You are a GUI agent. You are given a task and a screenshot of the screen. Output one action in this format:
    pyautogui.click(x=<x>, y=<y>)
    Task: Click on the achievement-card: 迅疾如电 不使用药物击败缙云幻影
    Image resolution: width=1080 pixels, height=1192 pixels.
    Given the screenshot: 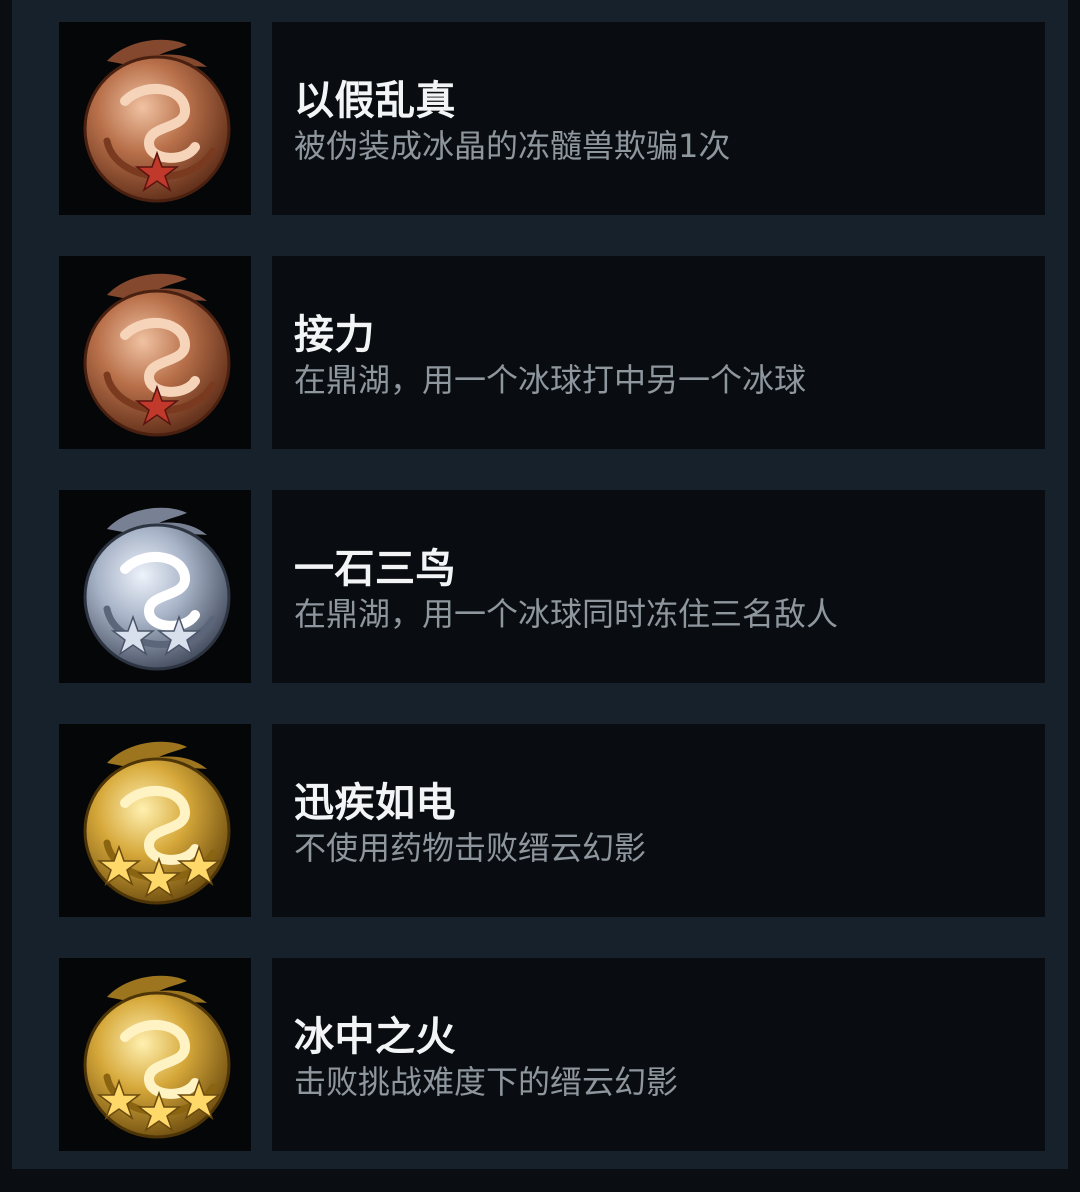 What is the action you would take?
    pyautogui.click(x=658, y=820)
    